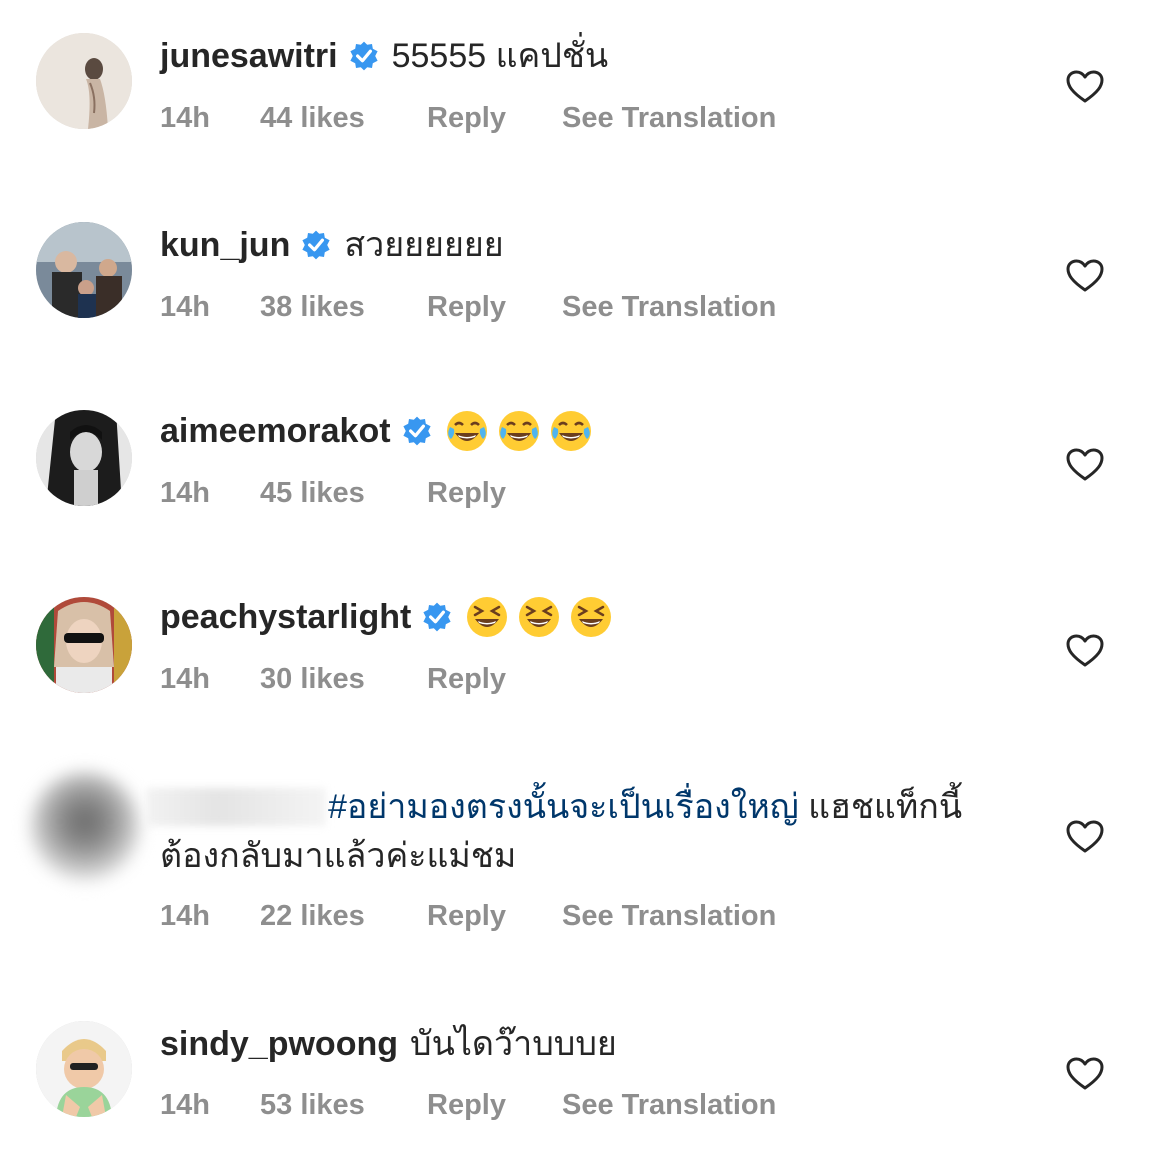 The width and height of the screenshot is (1170, 1152). What do you see at coordinates (275, 431) in the screenshot?
I see `comment-username: aimeemorakot` at bounding box center [275, 431].